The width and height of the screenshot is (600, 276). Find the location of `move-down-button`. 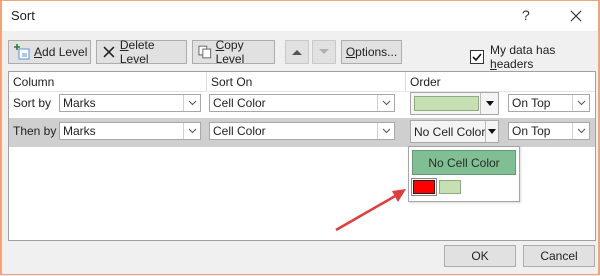

move-down-button is located at coordinates (324, 52).